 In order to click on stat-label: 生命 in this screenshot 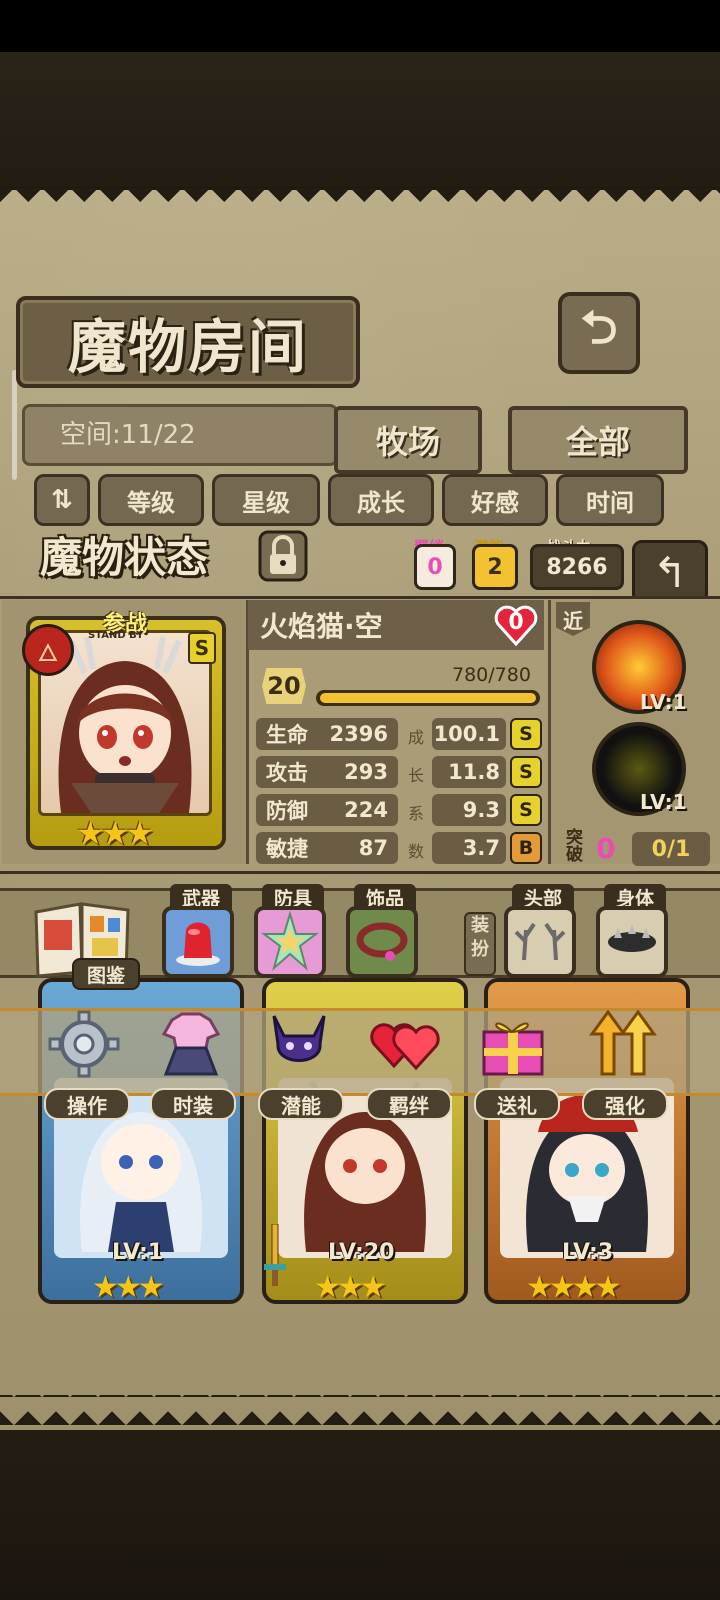, I will do `click(287, 735)`.